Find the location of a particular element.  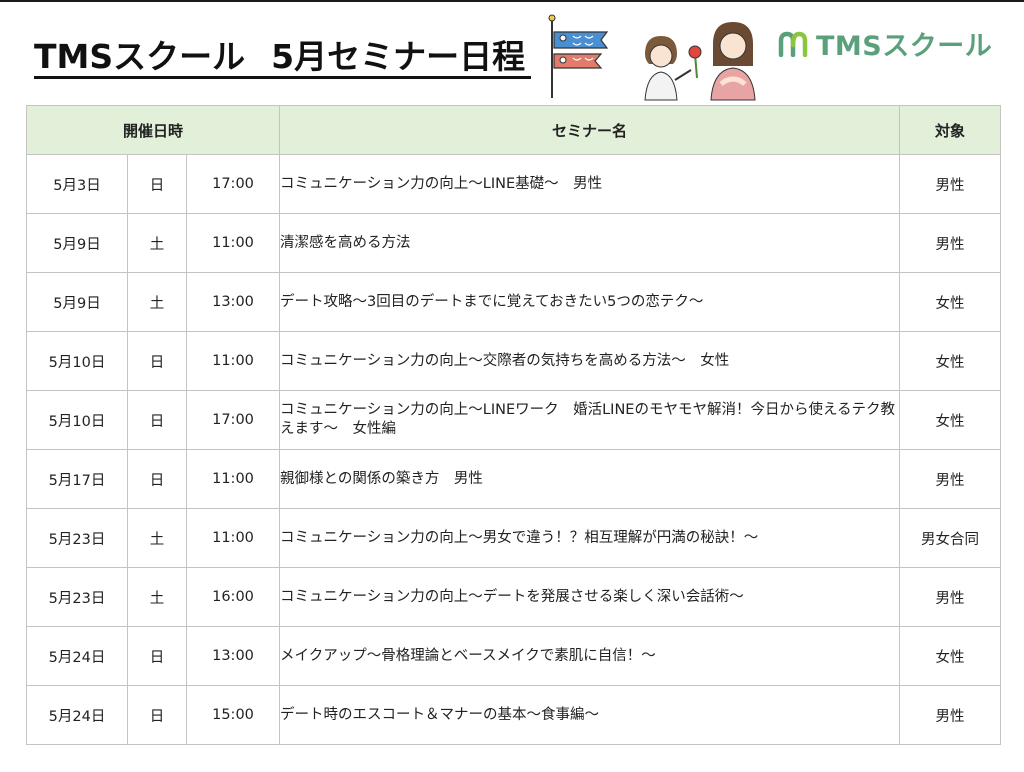

cell-time: 16:00 is located at coordinates (233, 597).